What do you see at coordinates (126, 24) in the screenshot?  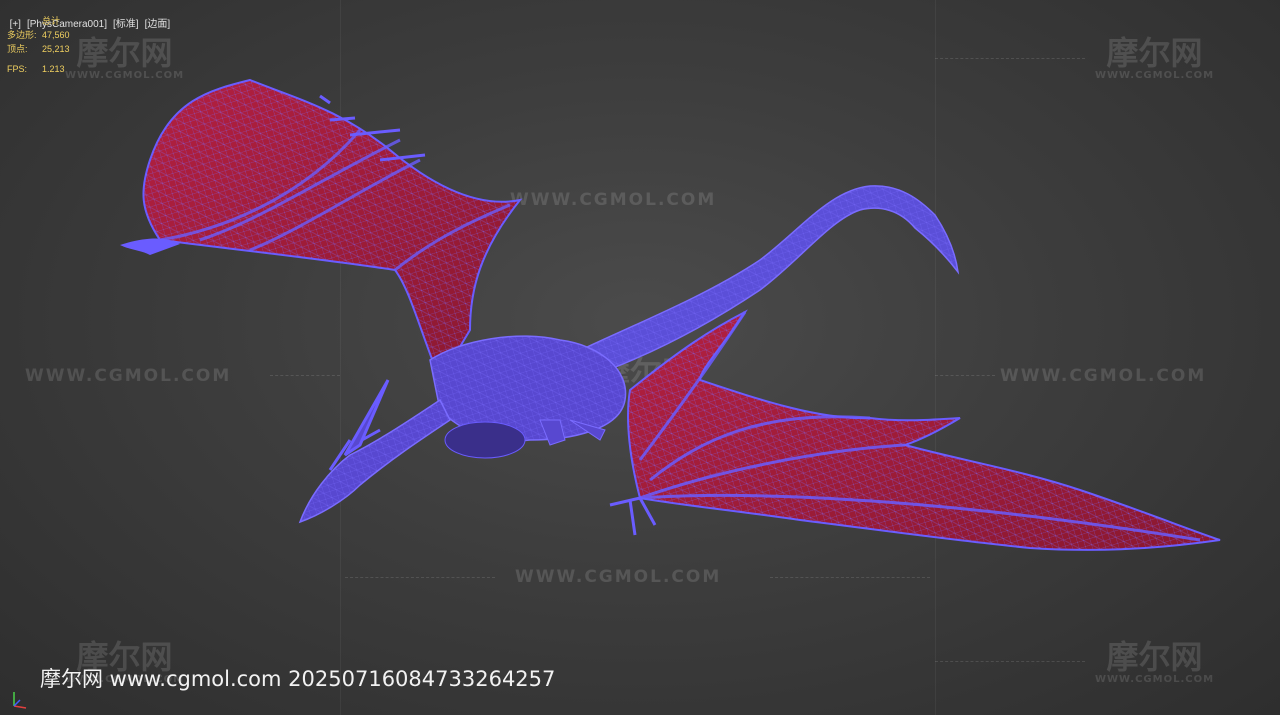 I see `viewport-shading-menu: [标准]` at bounding box center [126, 24].